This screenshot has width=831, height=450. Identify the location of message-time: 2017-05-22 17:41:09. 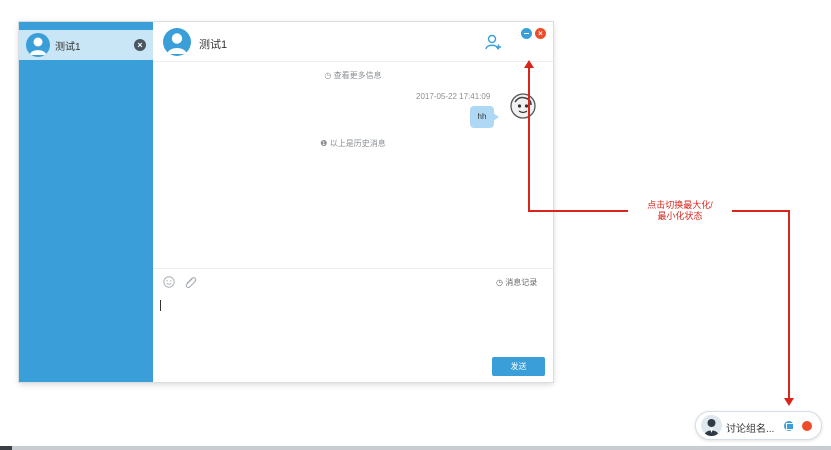
(453, 96).